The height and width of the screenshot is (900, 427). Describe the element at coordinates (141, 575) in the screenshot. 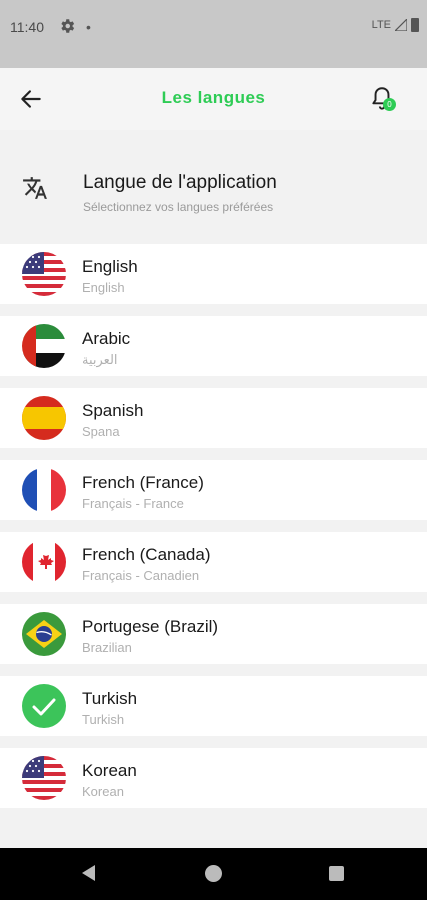

I see `language-native-name: Français - Canadien` at that location.